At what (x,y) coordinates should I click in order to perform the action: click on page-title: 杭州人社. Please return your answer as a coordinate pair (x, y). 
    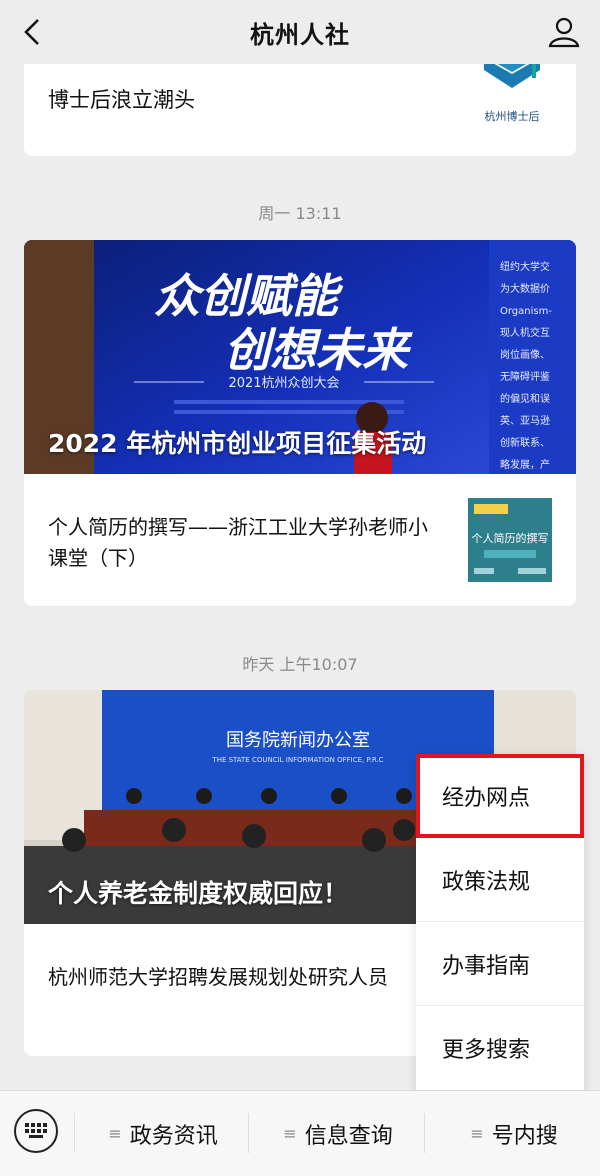
    Looking at the image, I should click on (300, 34).